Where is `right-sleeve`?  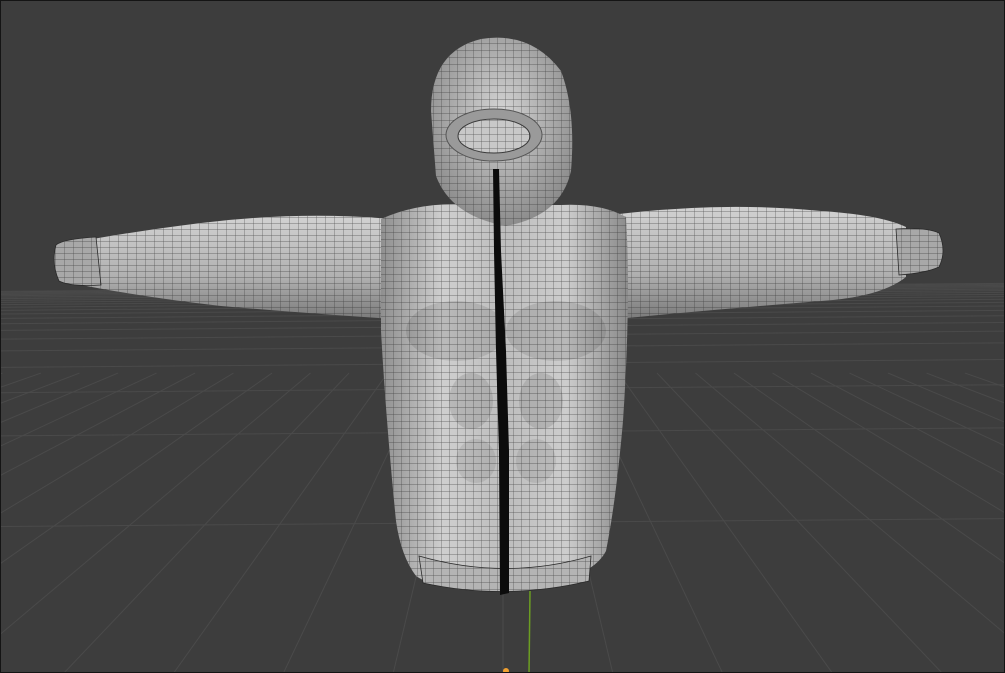
right-sleeve is located at coordinates (777, 262).